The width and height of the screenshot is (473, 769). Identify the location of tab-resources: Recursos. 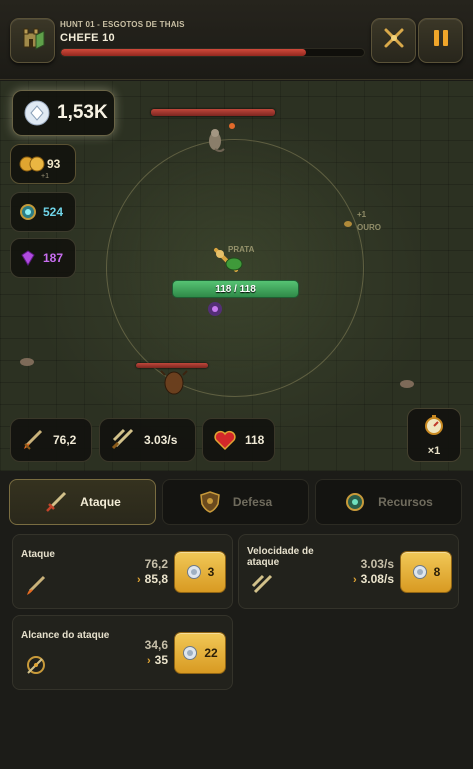
(388, 502).